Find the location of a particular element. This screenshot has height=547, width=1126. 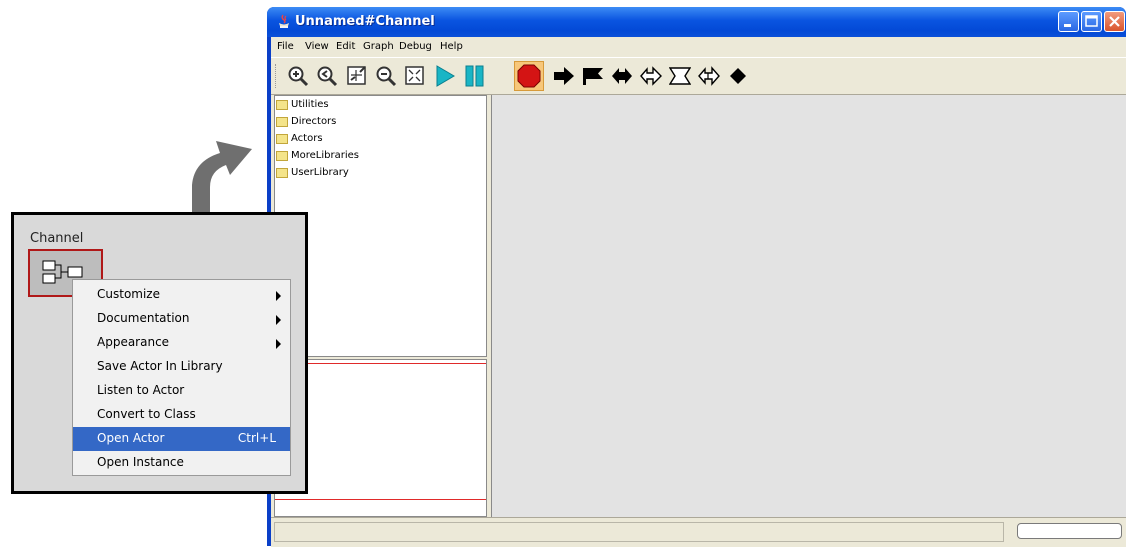

forward-arrow-icon is located at coordinates (564, 76).